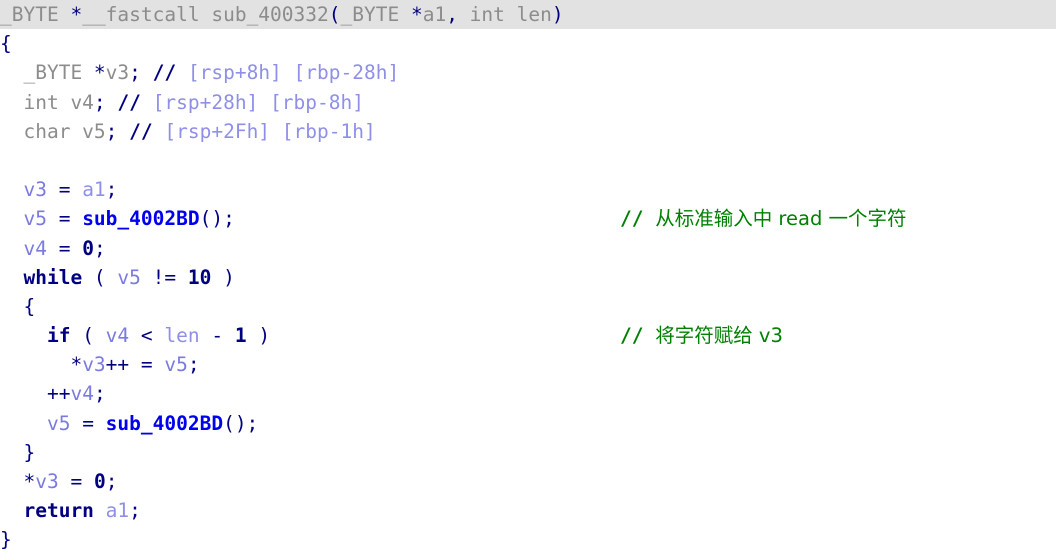 This screenshot has width=1056, height=555. I want to click on code-token: <, so click(152, 336).